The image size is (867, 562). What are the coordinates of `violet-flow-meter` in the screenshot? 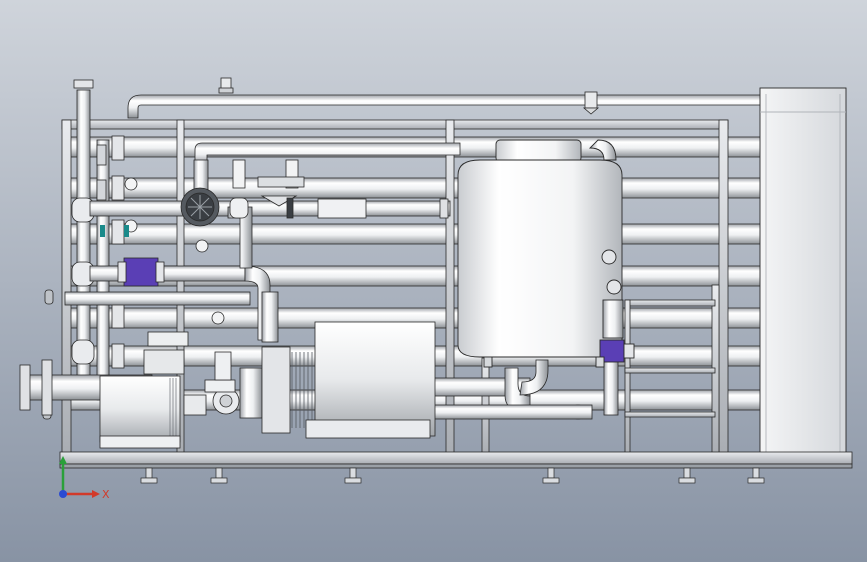 It's located at (141, 272).